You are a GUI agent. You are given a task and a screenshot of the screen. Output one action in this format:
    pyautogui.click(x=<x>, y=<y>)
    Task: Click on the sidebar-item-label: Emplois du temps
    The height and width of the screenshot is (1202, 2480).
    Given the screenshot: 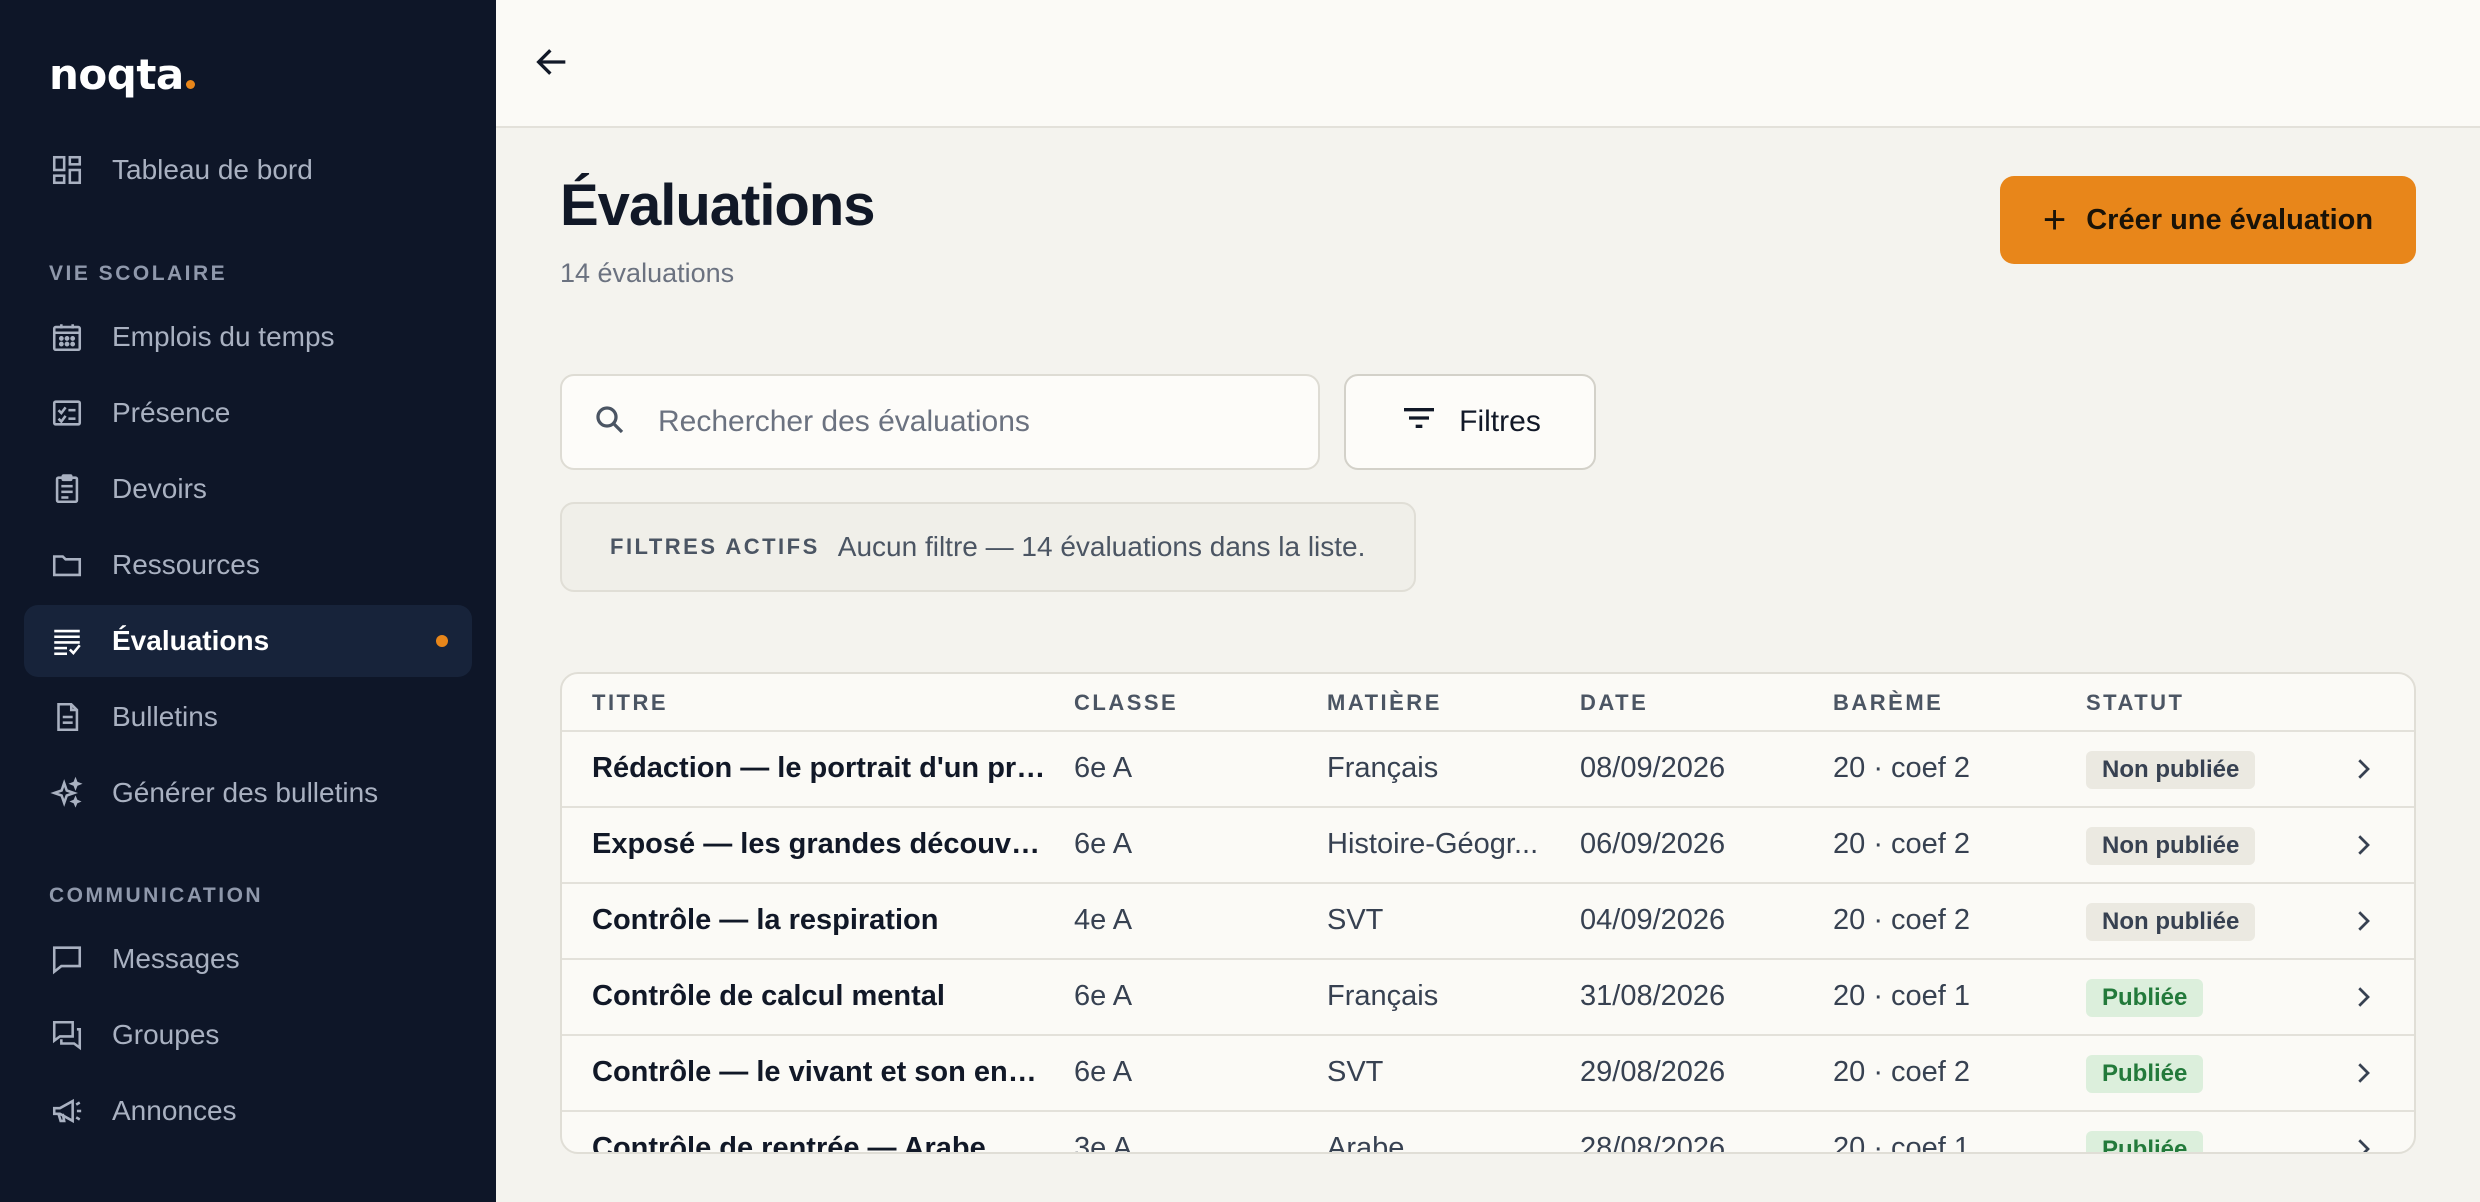 What is the action you would take?
    pyautogui.click(x=223, y=336)
    